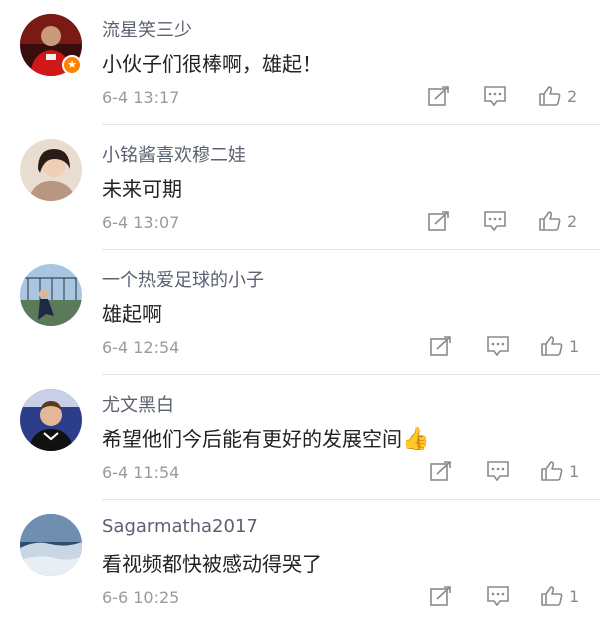 This screenshot has width=600, height=625. Describe the element at coordinates (174, 154) in the screenshot. I see `username: 小铭酱喜欢穆二娃` at that location.